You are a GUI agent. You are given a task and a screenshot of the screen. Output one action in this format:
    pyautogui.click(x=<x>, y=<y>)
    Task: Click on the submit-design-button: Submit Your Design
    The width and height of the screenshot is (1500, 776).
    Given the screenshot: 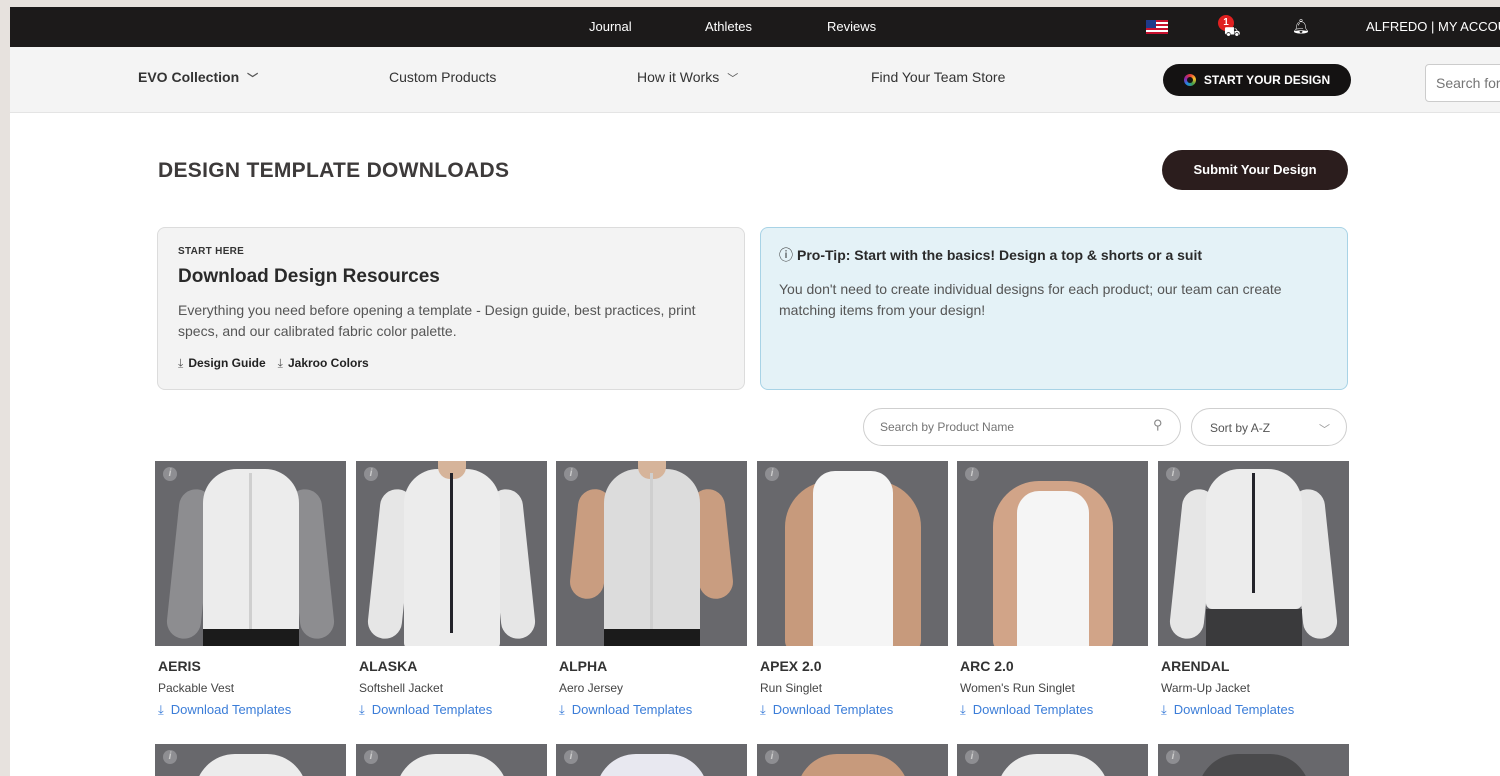 What is the action you would take?
    pyautogui.click(x=1255, y=170)
    